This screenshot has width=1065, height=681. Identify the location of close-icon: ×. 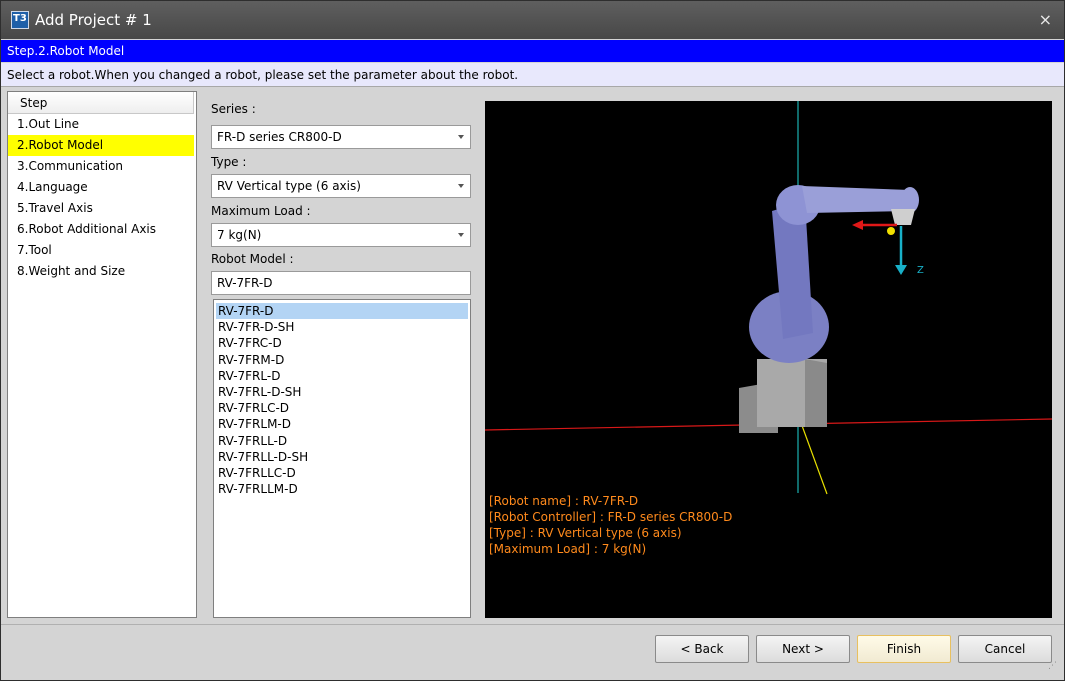
(1045, 19).